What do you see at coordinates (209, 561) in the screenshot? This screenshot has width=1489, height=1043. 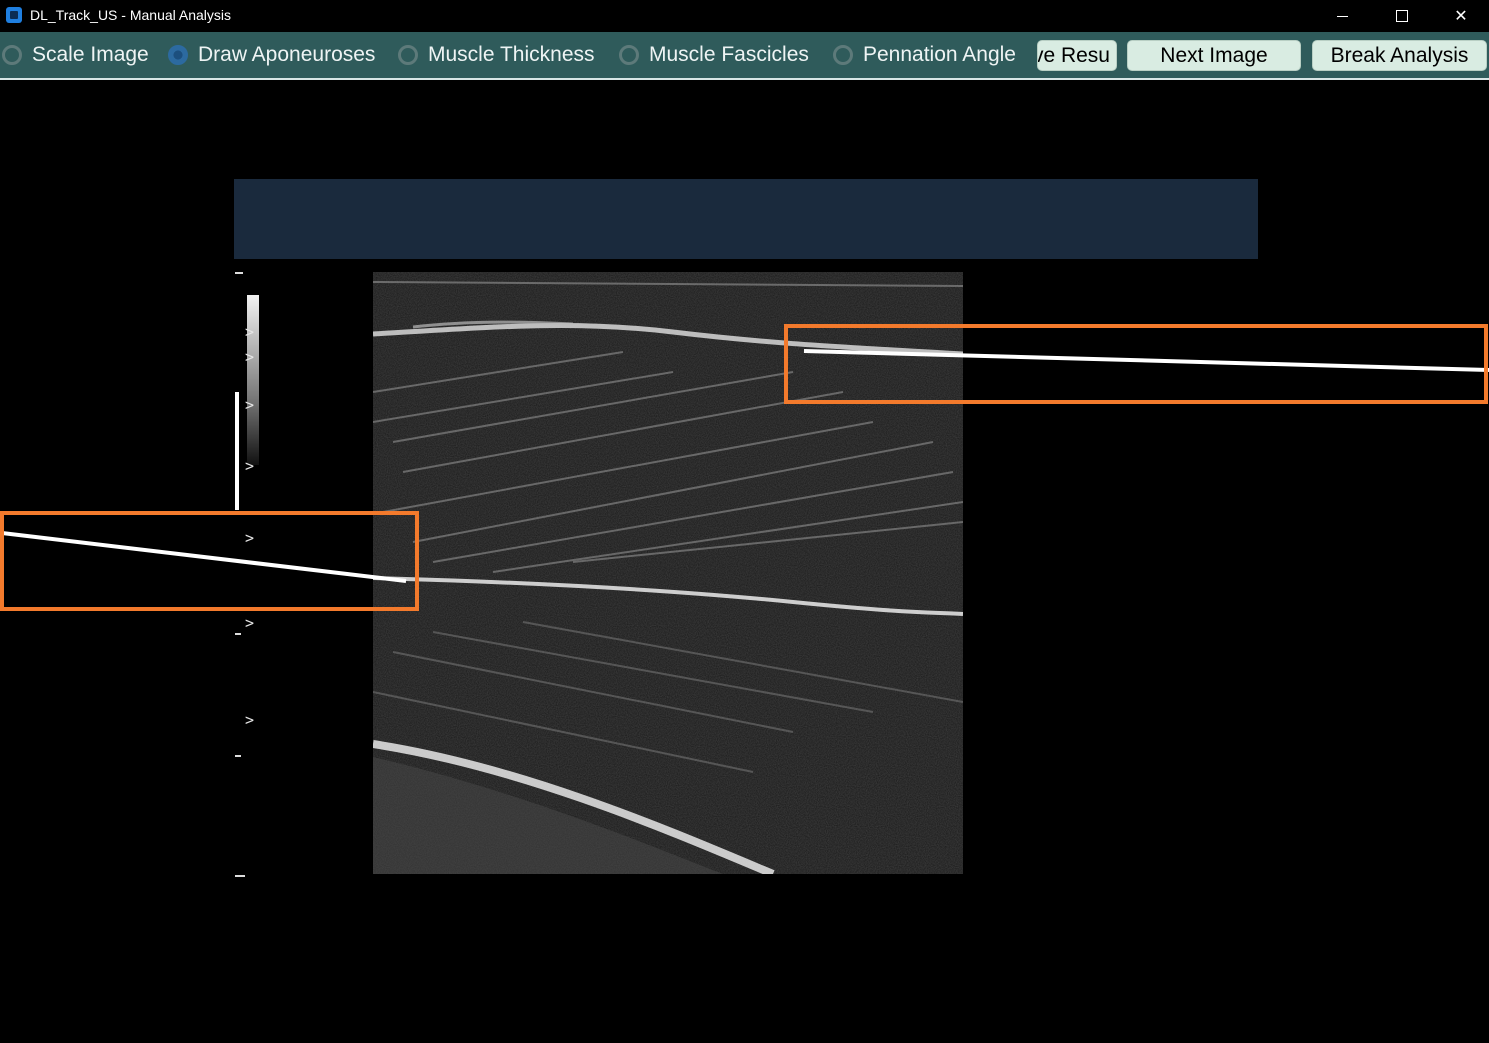 I see `highlight-box-lower` at bounding box center [209, 561].